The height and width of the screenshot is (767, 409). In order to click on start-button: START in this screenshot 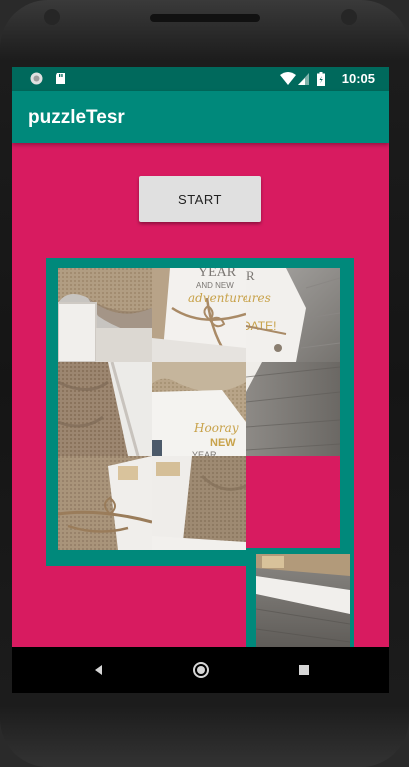, I will do `click(200, 199)`.